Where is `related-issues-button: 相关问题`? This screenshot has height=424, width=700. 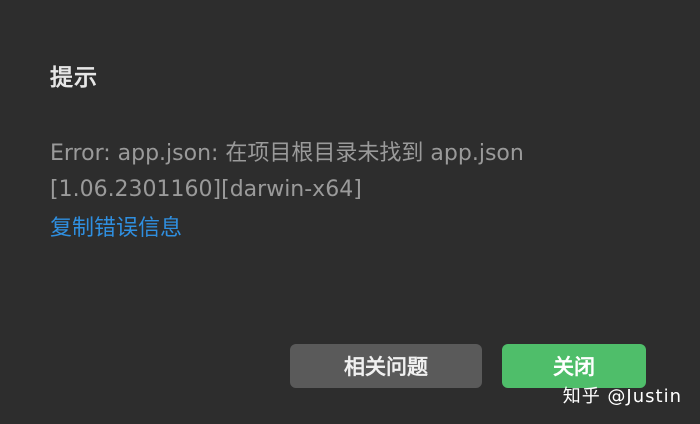 related-issues-button: 相关问题 is located at coordinates (386, 366).